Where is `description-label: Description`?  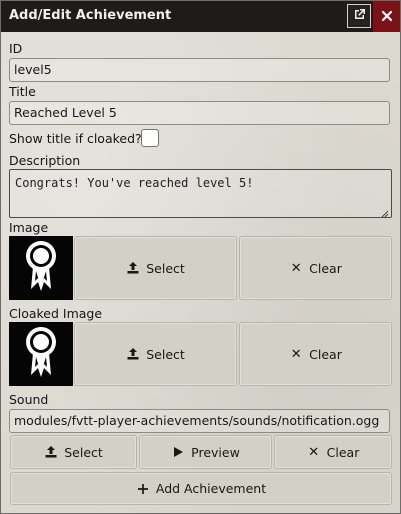 description-label: Description is located at coordinates (45, 160).